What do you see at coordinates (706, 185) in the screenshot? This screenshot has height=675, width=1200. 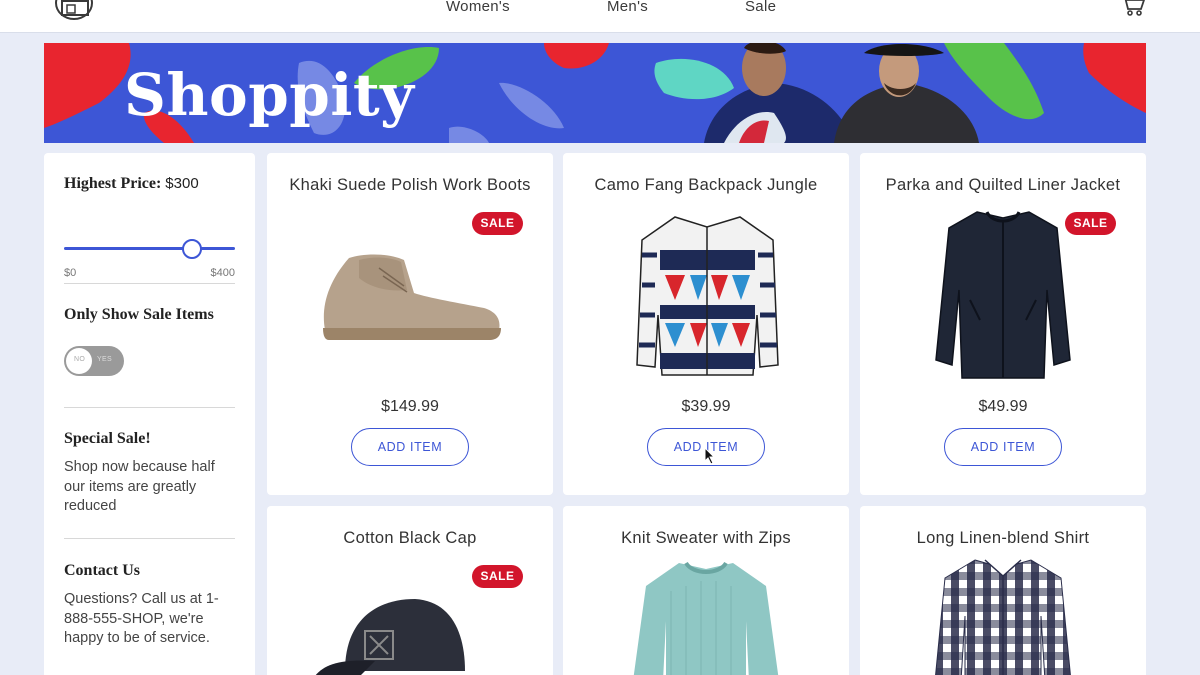 I see `product-title: Camo Fang Backpack Jungle` at bounding box center [706, 185].